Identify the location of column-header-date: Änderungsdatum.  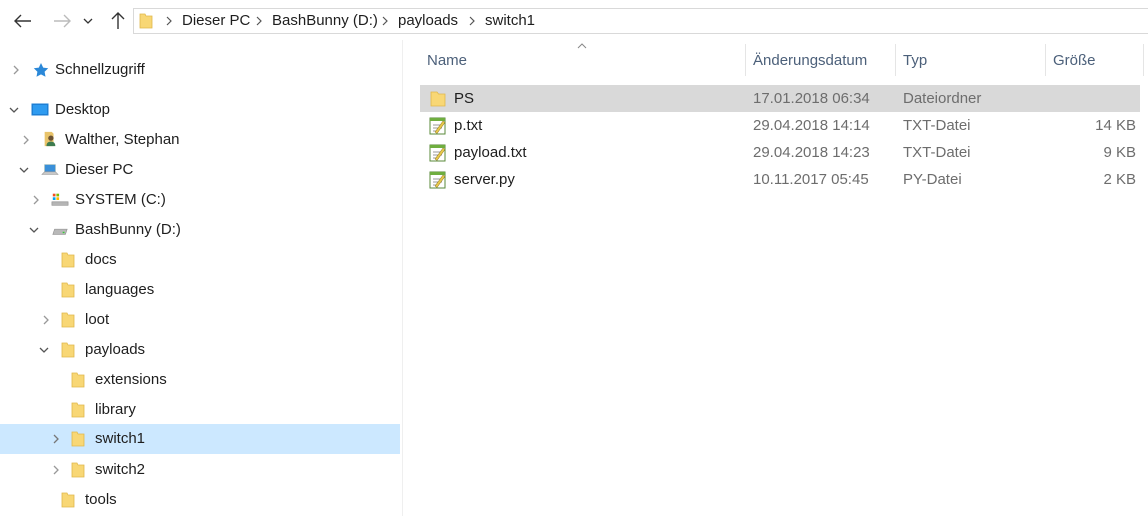
(810, 60).